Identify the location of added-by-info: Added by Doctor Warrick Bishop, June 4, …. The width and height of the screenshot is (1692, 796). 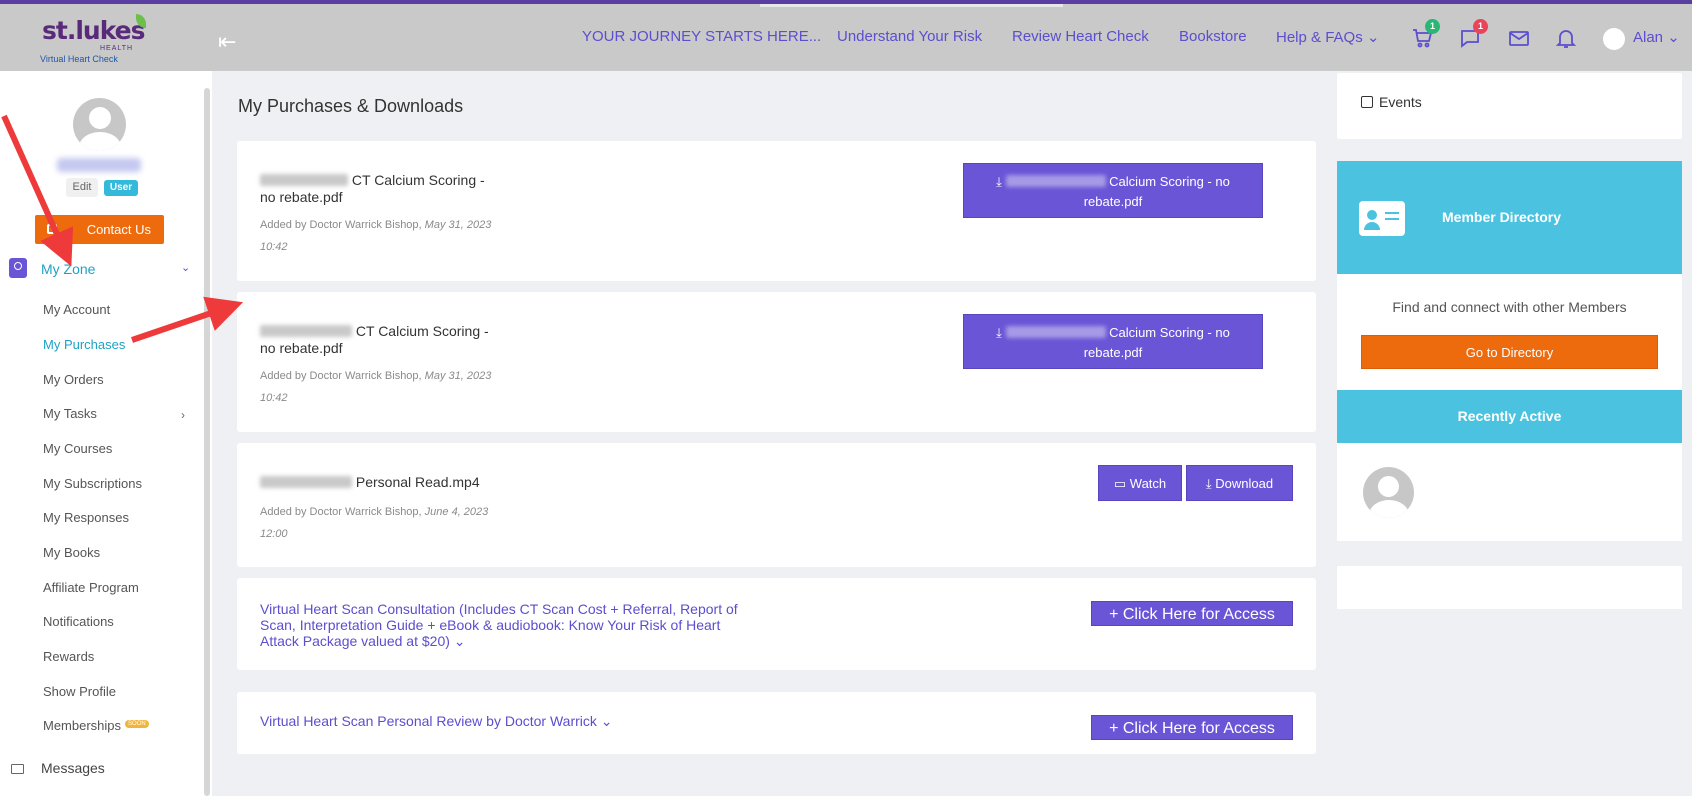
(374, 523).